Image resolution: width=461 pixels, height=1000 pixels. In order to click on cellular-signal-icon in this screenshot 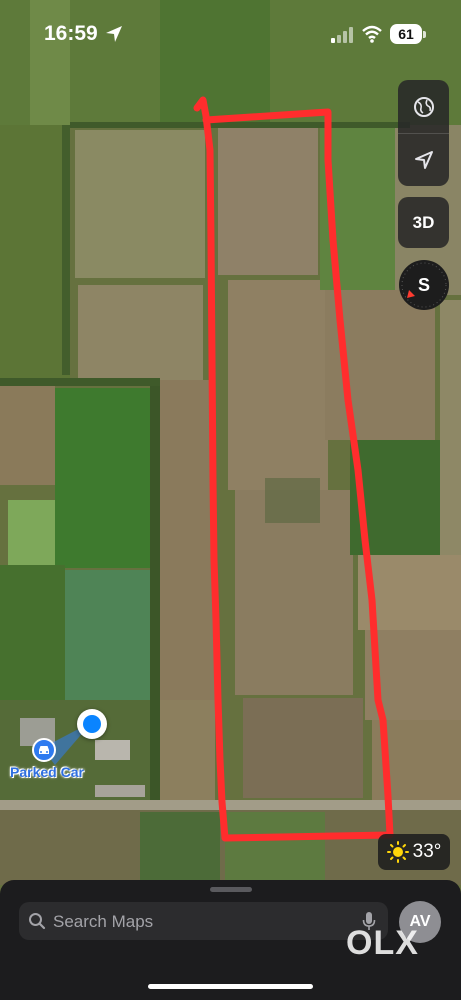, I will do `click(342, 35)`.